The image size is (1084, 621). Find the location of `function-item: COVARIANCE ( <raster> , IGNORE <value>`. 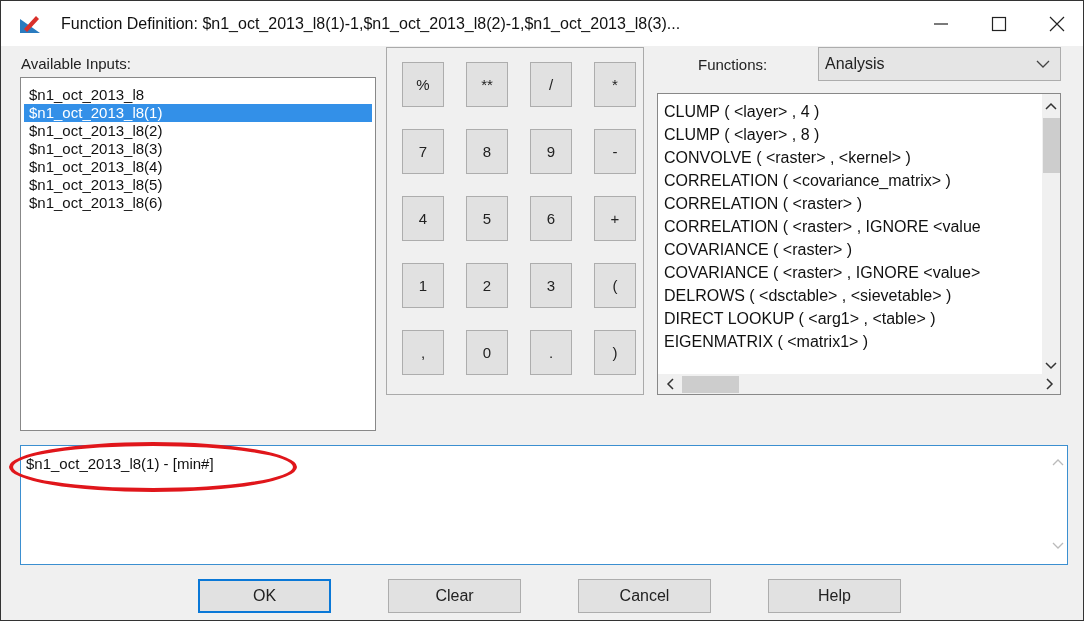

function-item: COVARIANCE ( <raster> , IGNORE <value> is located at coordinates (853, 272).